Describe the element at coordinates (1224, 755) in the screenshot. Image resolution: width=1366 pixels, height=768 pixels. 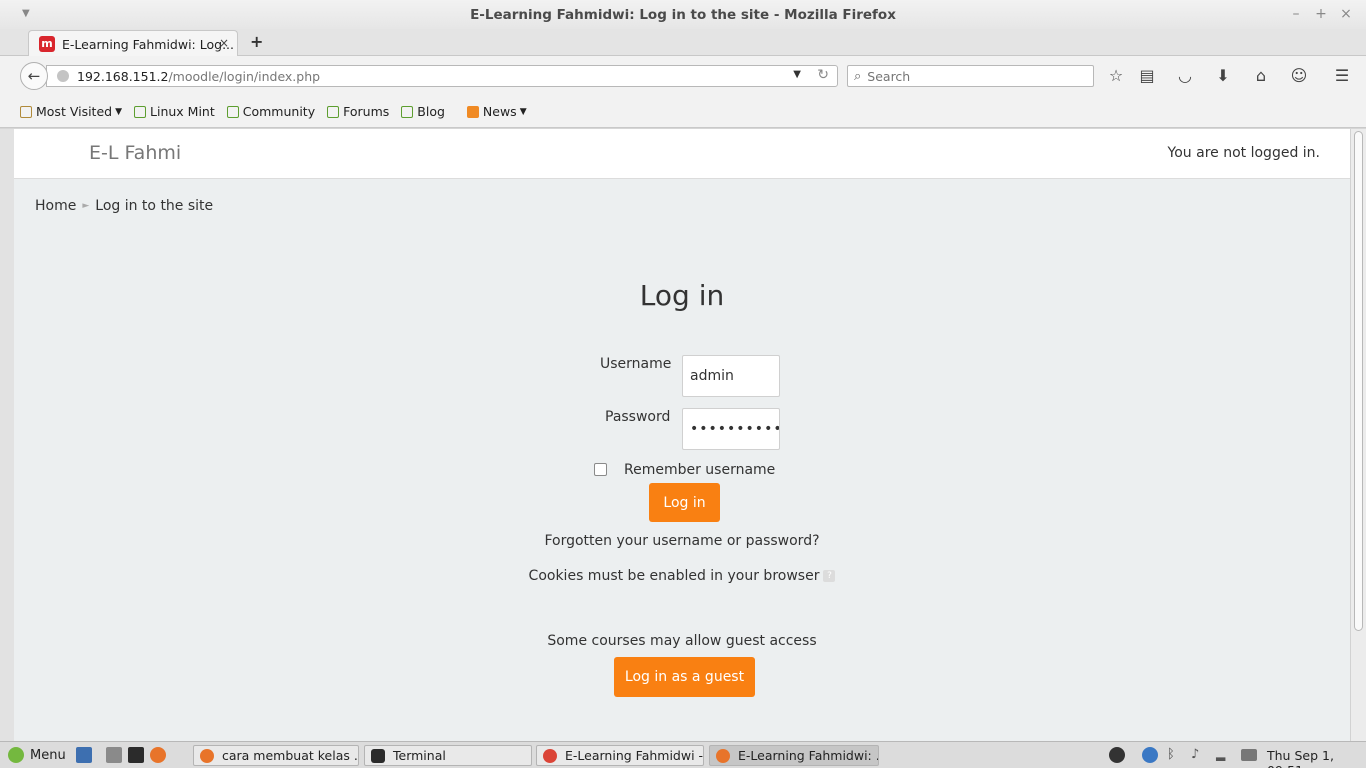
I see `network-signal-icon: ▂` at that location.